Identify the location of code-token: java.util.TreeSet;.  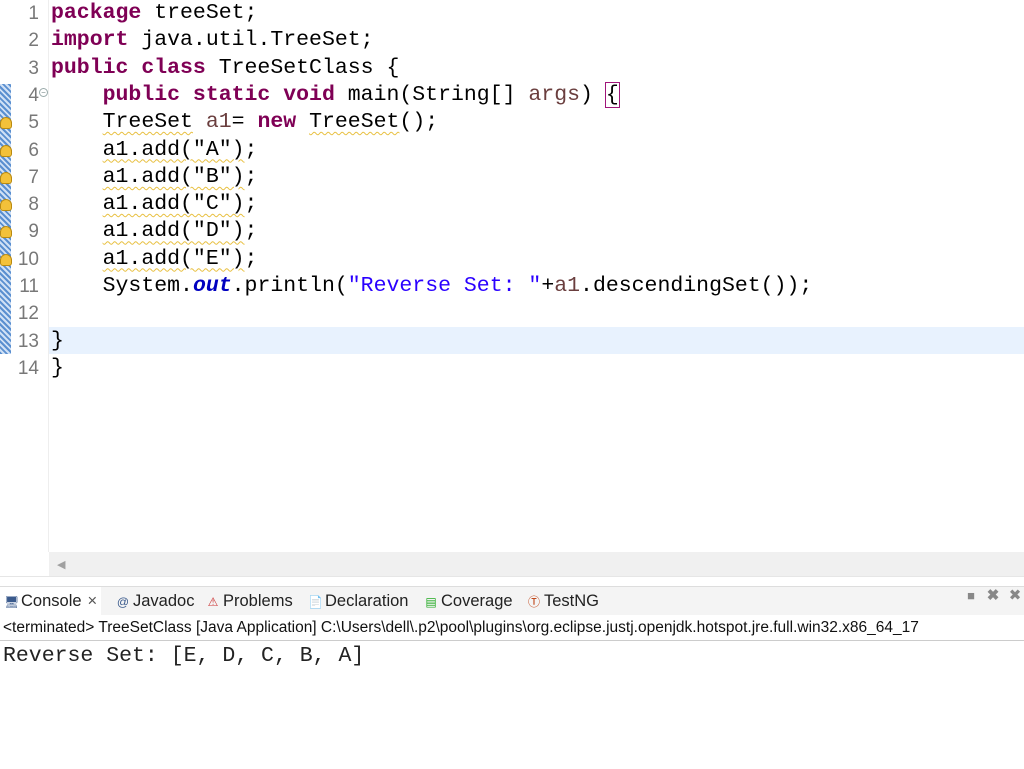
(251, 40).